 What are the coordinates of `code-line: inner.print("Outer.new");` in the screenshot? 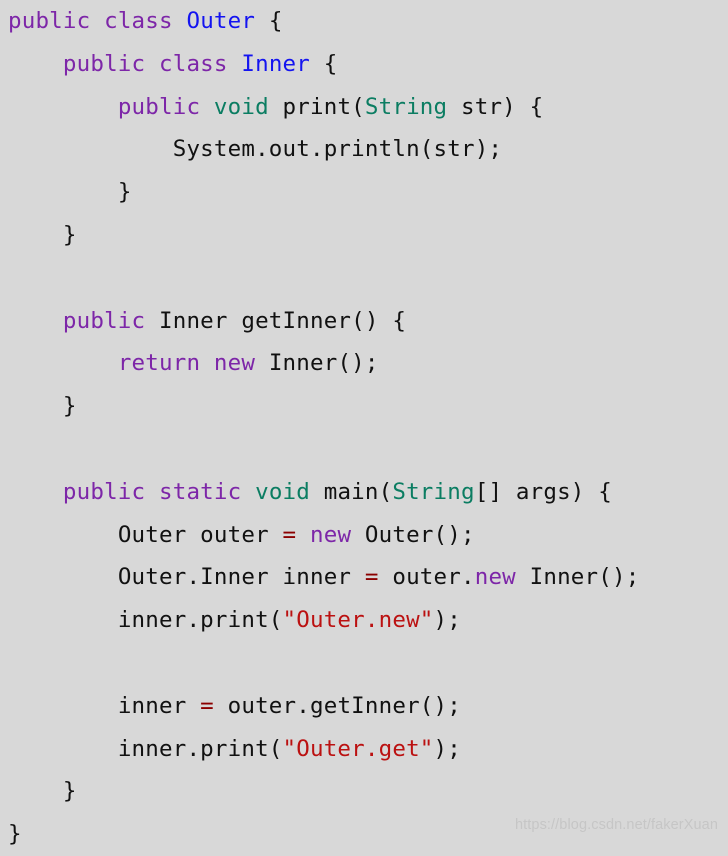 It's located at (364, 620).